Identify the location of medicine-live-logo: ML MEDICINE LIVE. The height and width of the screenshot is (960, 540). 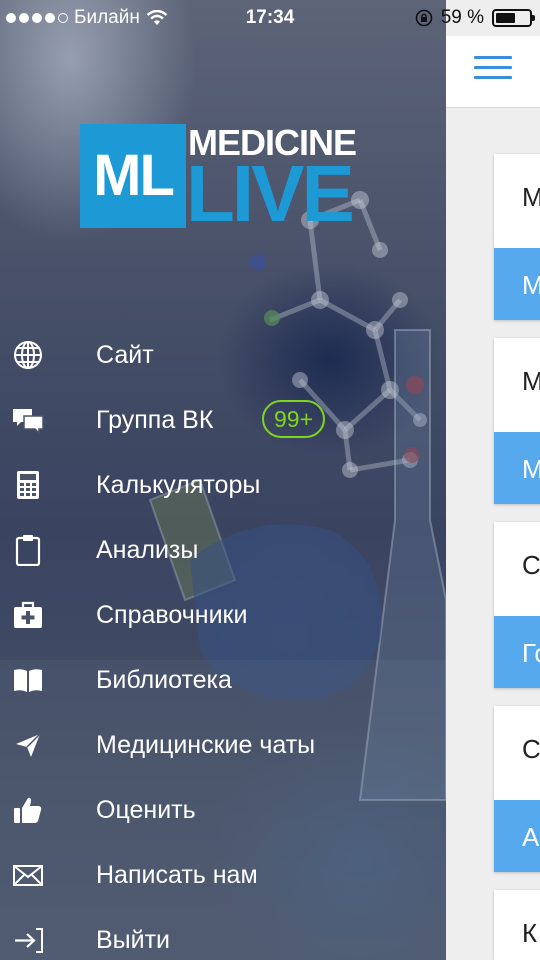
(225, 178).